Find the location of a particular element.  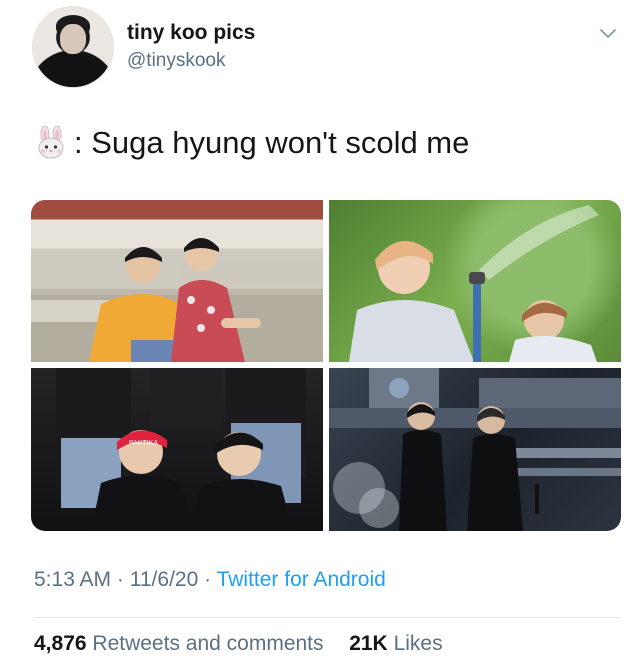

likes-label: Likes is located at coordinates (418, 643).